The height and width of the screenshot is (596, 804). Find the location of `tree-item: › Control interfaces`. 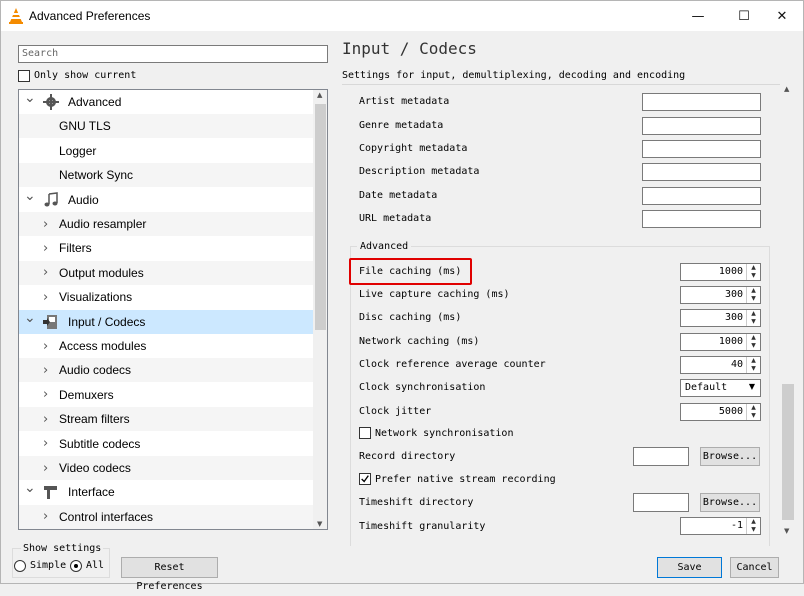

tree-item: › Control interfaces is located at coordinates (166, 516).